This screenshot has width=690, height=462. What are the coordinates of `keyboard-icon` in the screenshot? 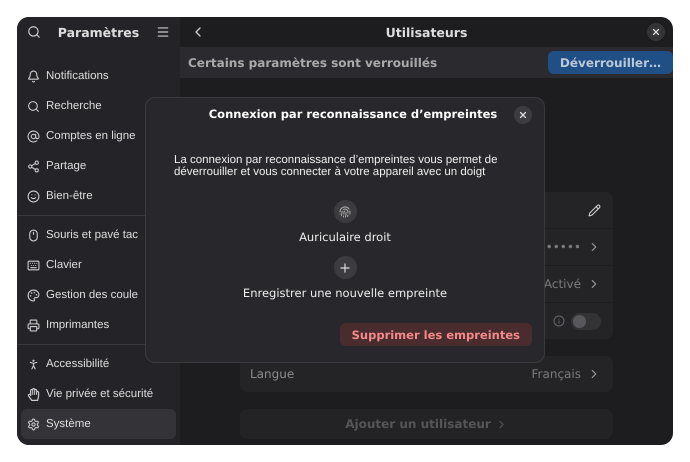 It's located at (33, 265).